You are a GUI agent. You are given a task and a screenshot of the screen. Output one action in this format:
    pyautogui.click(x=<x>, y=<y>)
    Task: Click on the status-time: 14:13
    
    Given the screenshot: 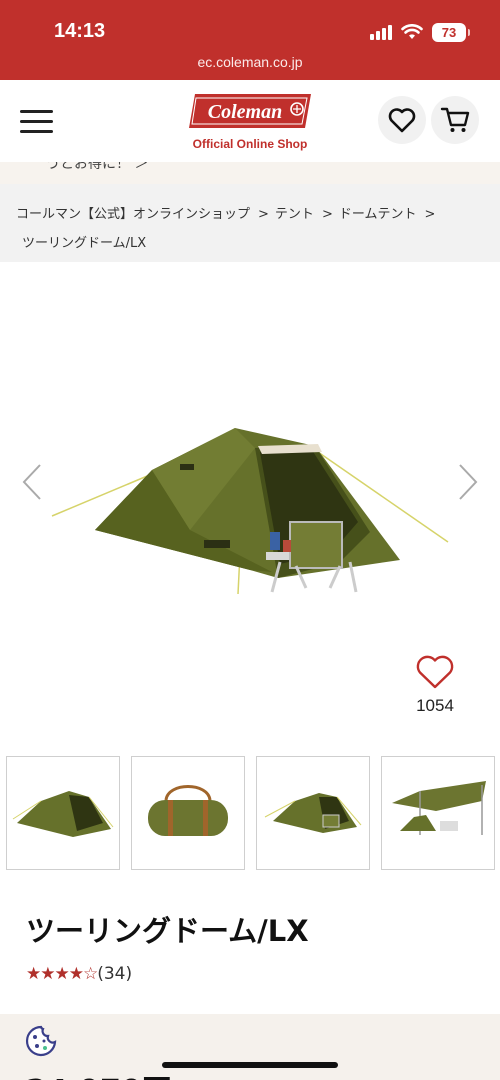 What is the action you would take?
    pyautogui.click(x=80, y=31)
    